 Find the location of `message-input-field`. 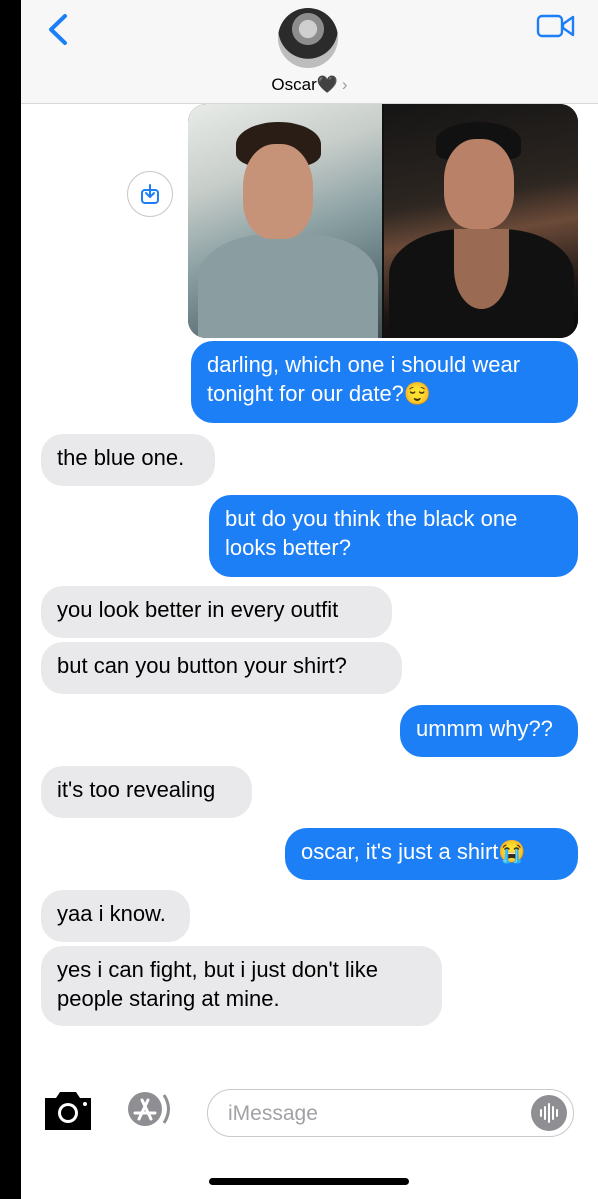

message-input-field is located at coordinates (390, 1113).